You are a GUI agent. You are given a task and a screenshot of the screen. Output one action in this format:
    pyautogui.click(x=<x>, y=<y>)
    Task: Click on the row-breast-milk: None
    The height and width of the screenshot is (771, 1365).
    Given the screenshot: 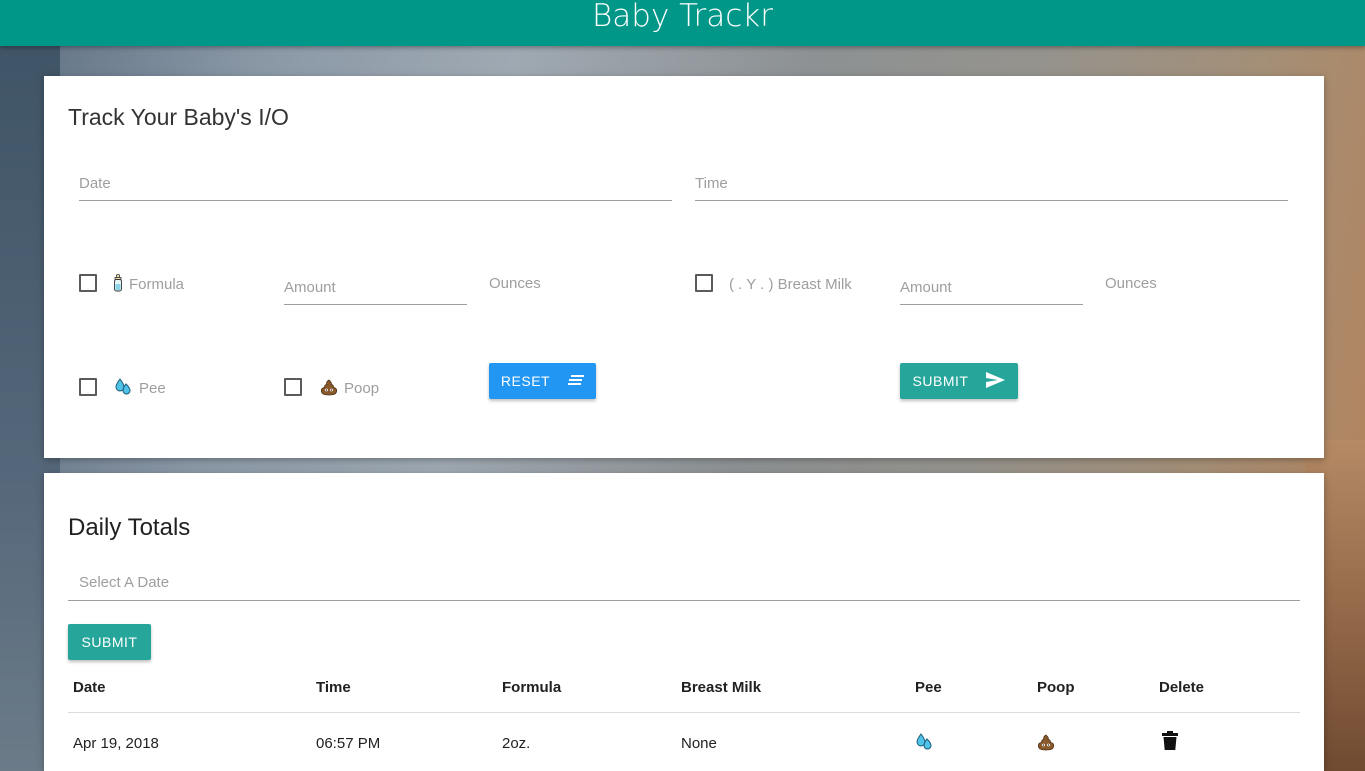 What is the action you would take?
    pyautogui.click(x=699, y=743)
    